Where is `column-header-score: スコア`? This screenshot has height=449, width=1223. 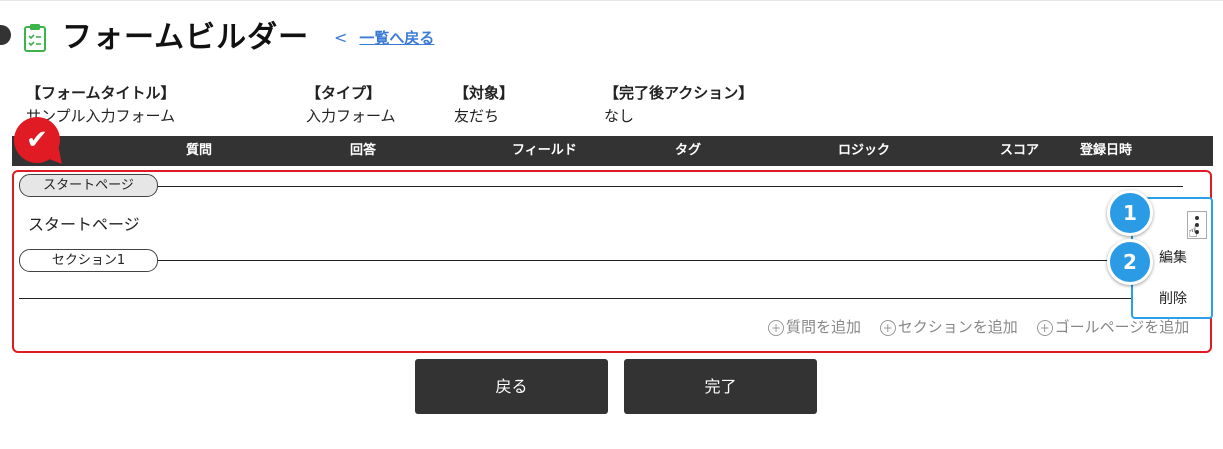
column-header-score: スコア is located at coordinates (1020, 150).